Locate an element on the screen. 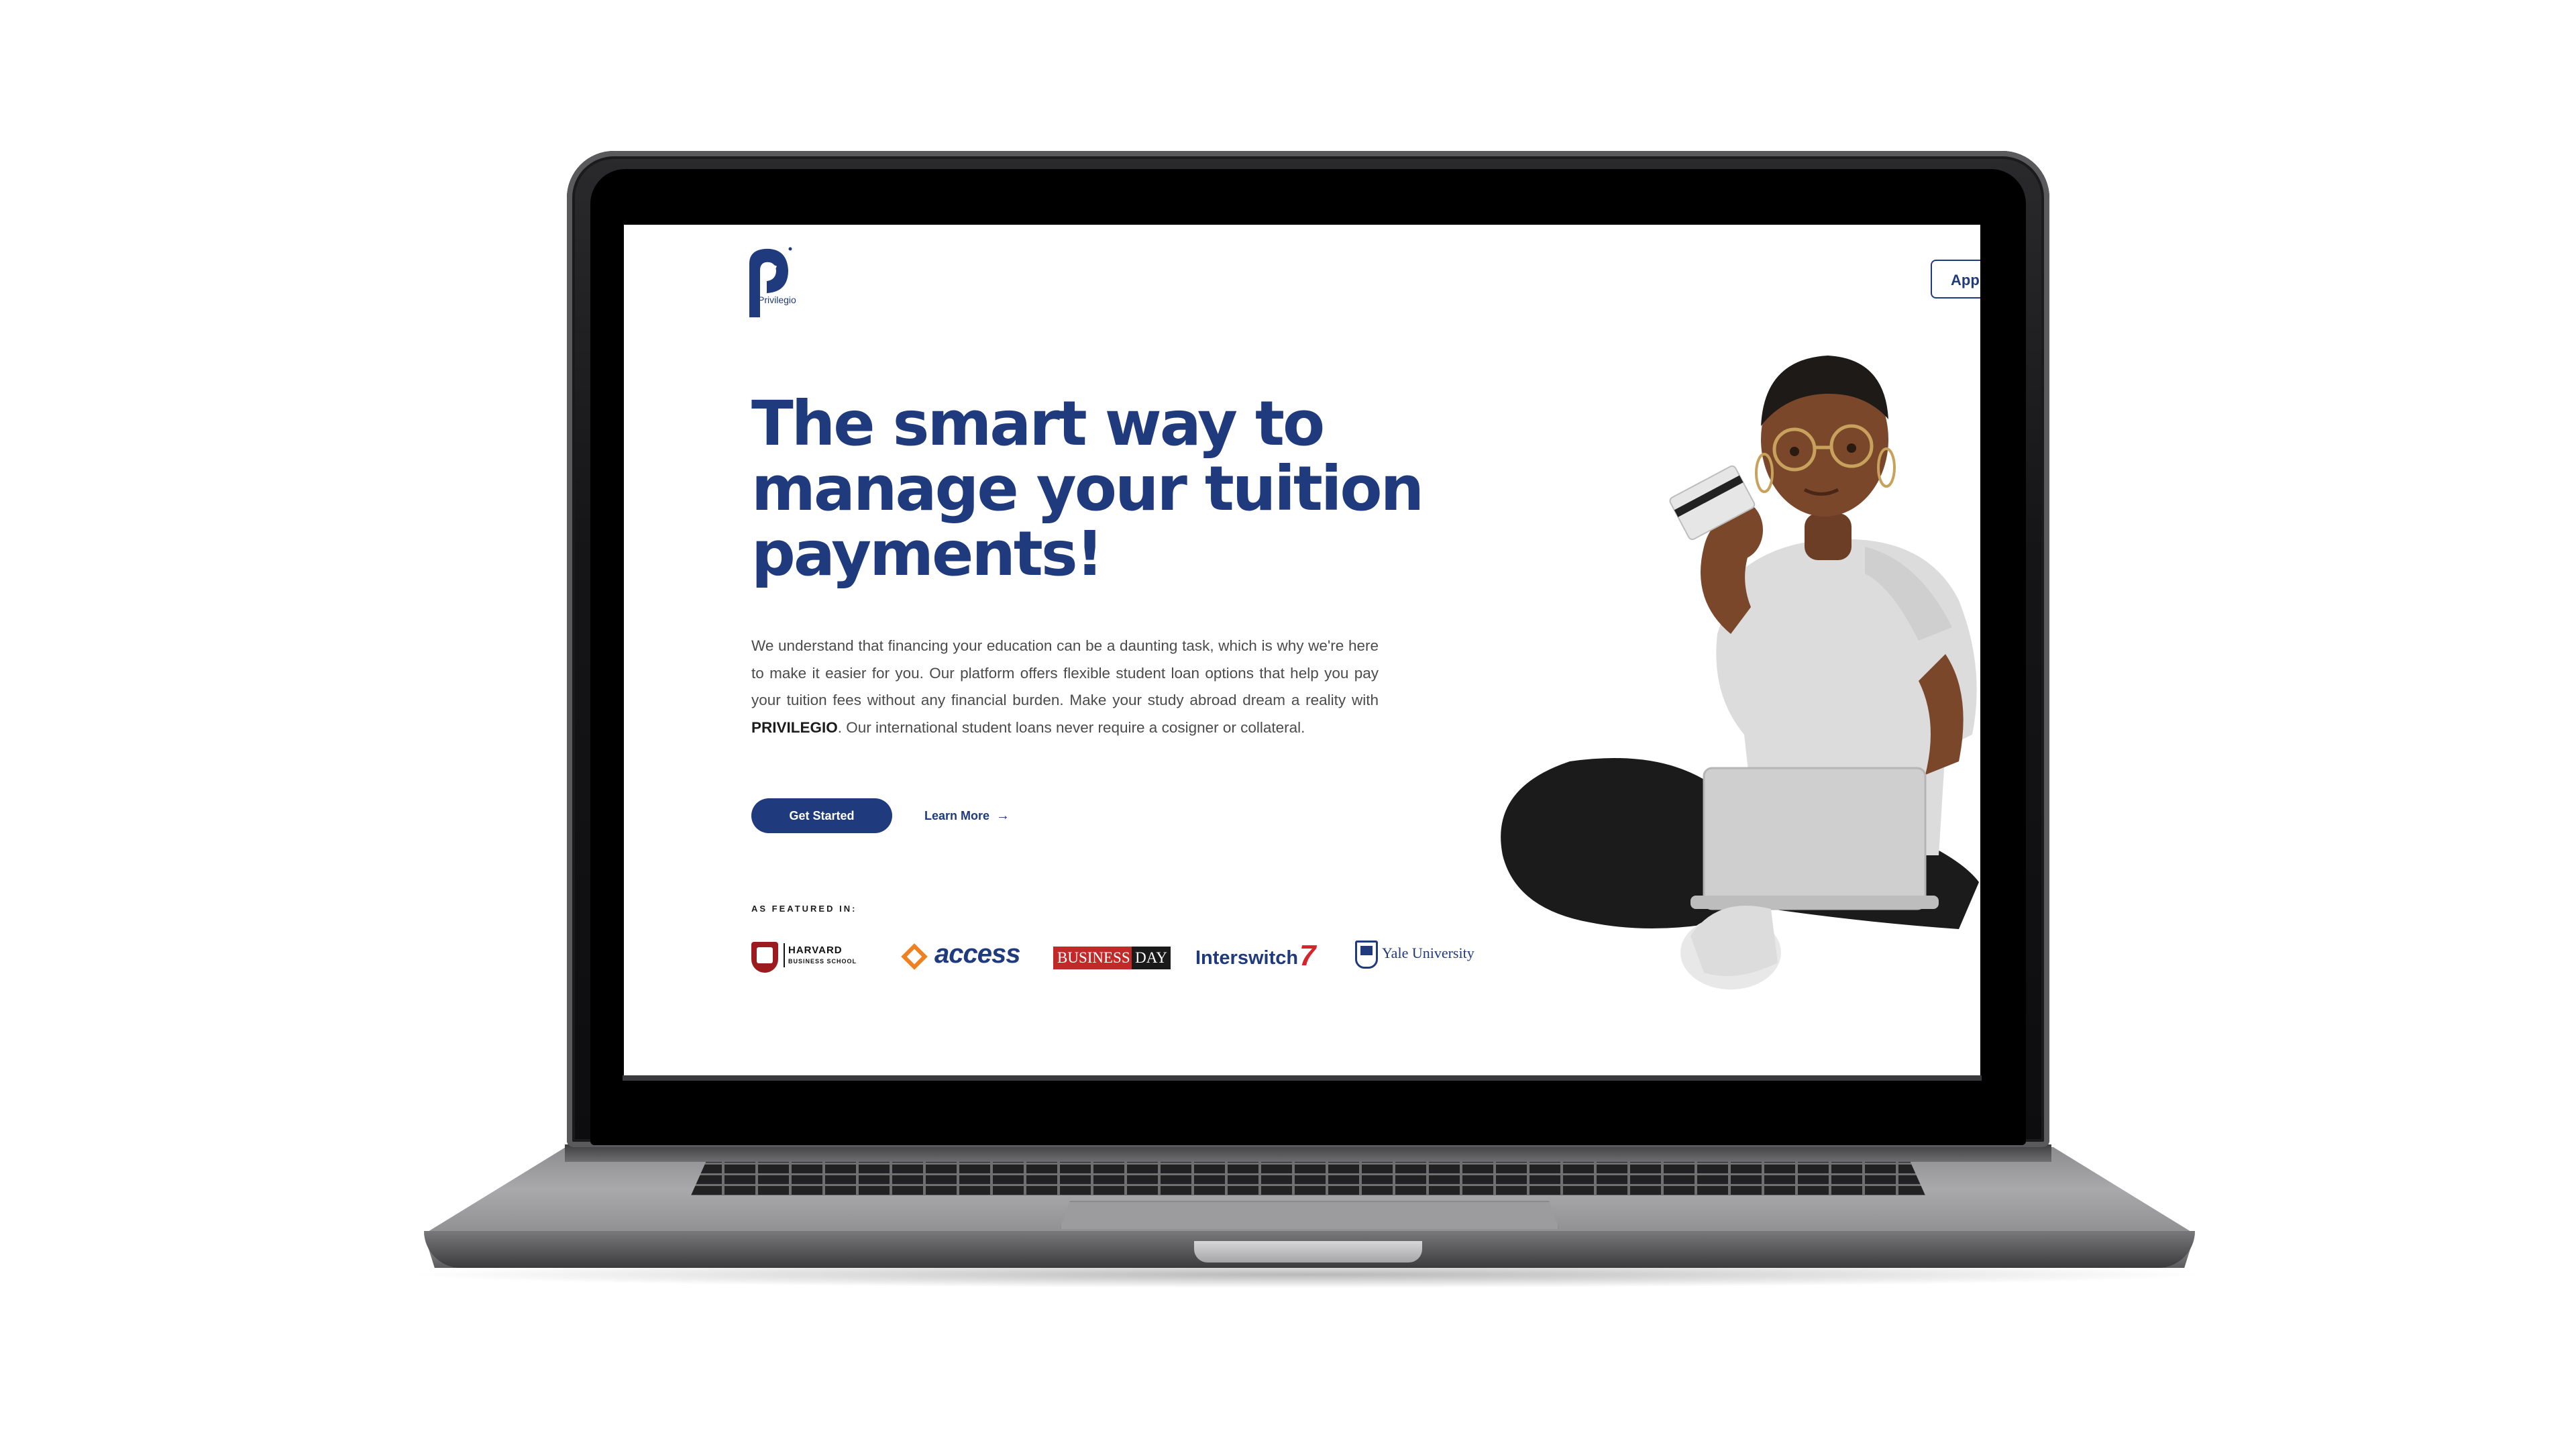 This screenshot has width=2576, height=1449. access-logo: access is located at coordinates (968, 958).